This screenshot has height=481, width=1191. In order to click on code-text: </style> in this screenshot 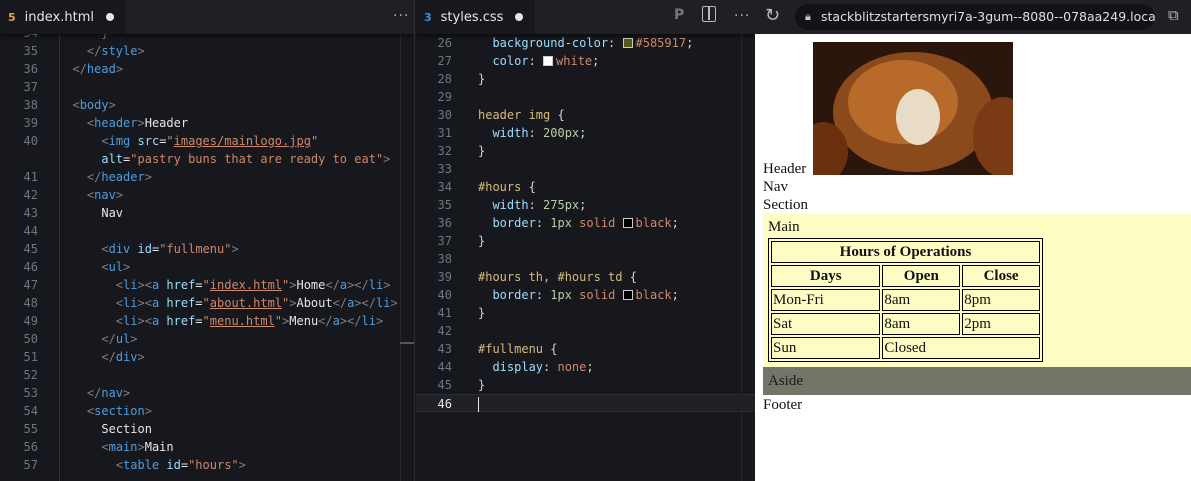, I will do `click(101, 51)`.